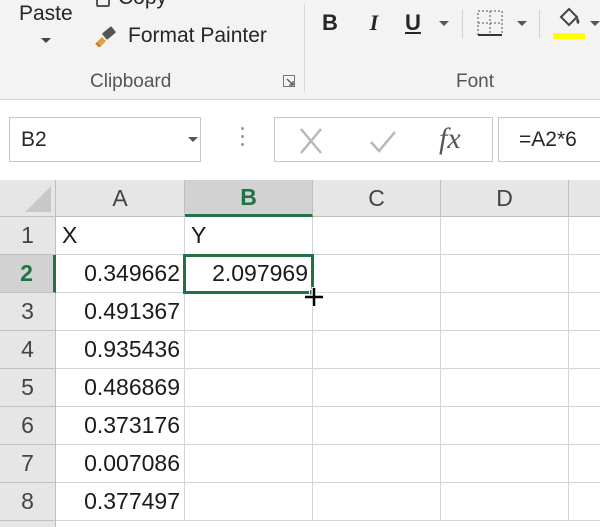  Describe the element at coordinates (490, 23) in the screenshot. I see `borders-icon` at that location.